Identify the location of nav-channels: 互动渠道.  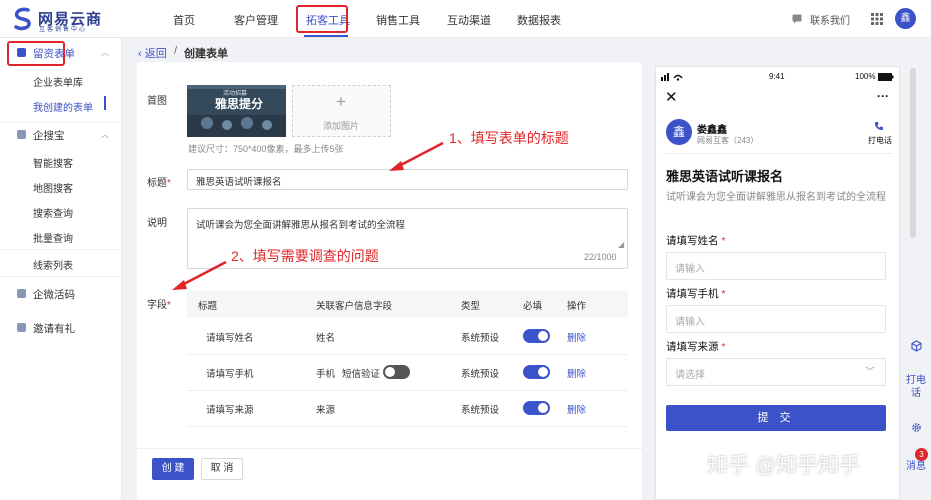
(469, 20).